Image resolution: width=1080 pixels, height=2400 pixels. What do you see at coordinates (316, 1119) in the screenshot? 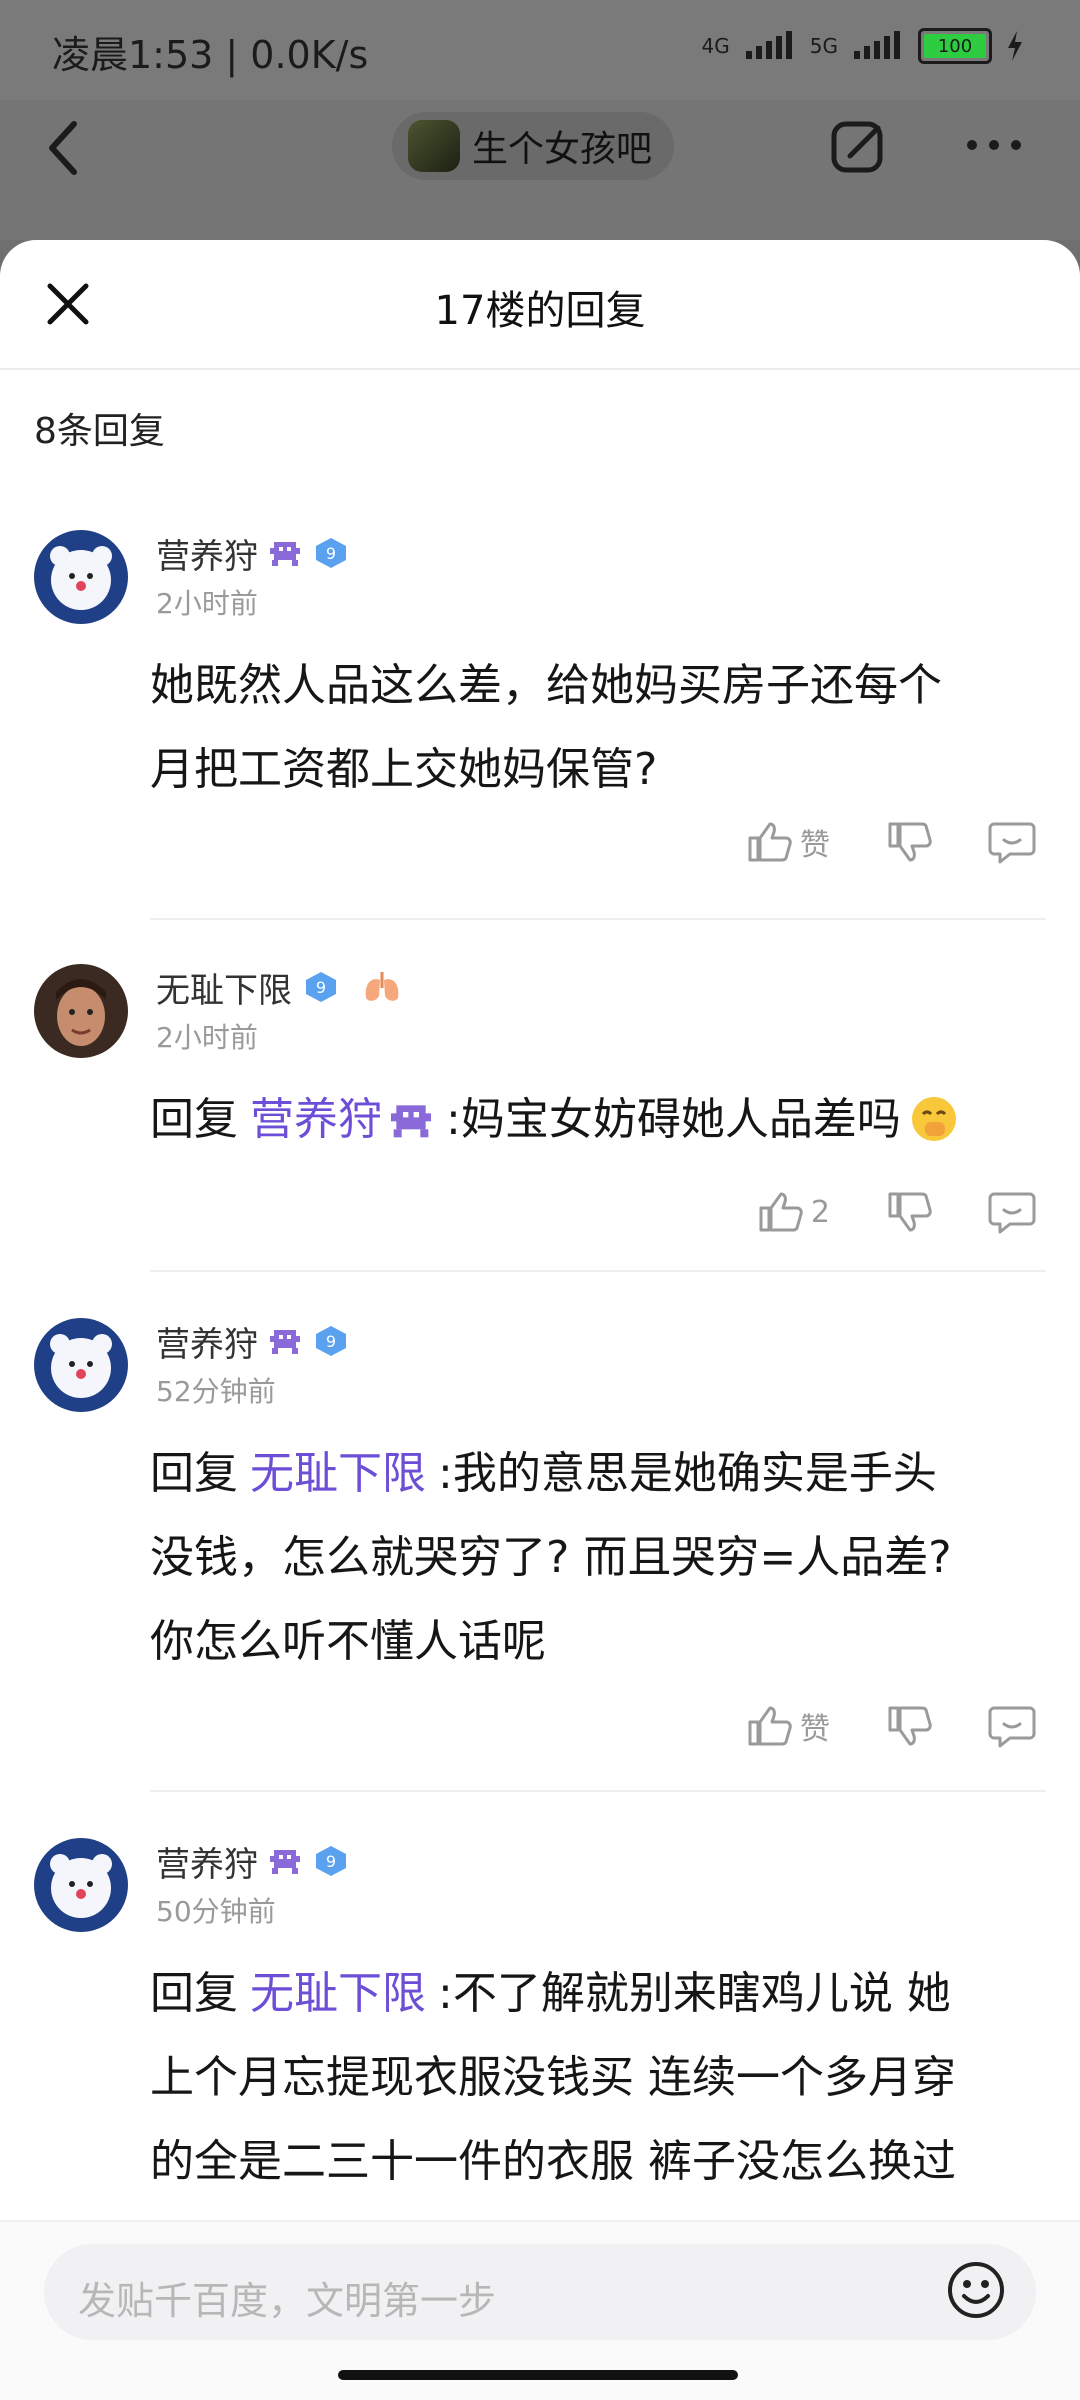
I see `mention-name: 营养狩` at bounding box center [316, 1119].